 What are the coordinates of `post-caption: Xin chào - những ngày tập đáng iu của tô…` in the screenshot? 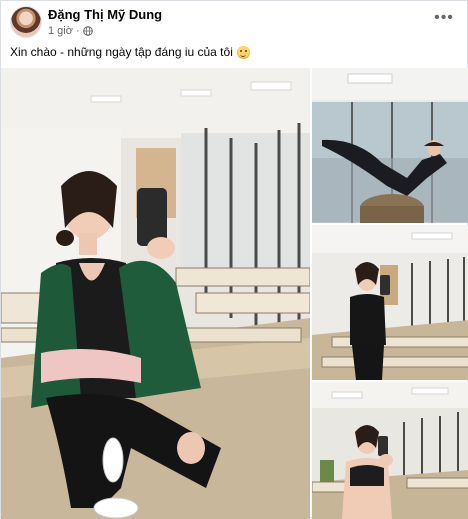 It's located at (130, 52).